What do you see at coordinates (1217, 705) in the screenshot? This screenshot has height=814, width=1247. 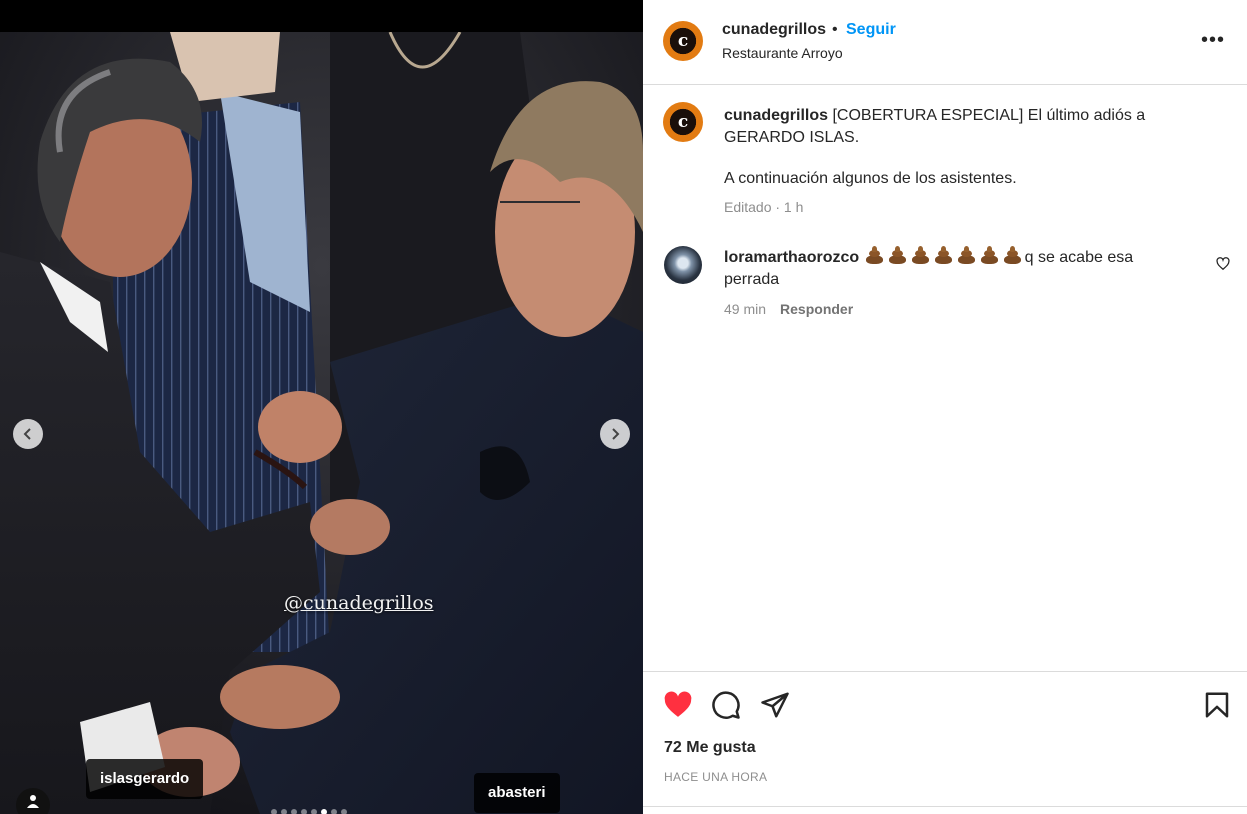 I see `bookmark-icon` at bounding box center [1217, 705].